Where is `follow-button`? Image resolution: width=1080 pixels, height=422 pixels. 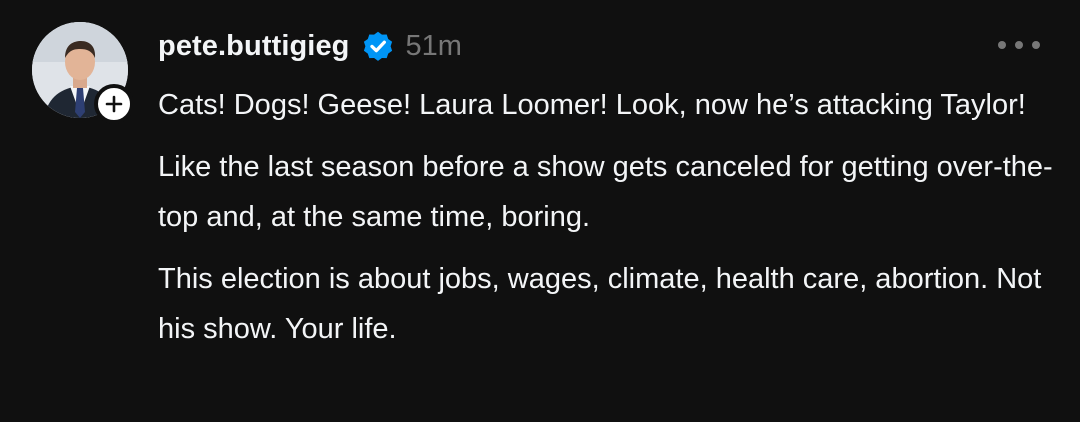 follow-button is located at coordinates (114, 104).